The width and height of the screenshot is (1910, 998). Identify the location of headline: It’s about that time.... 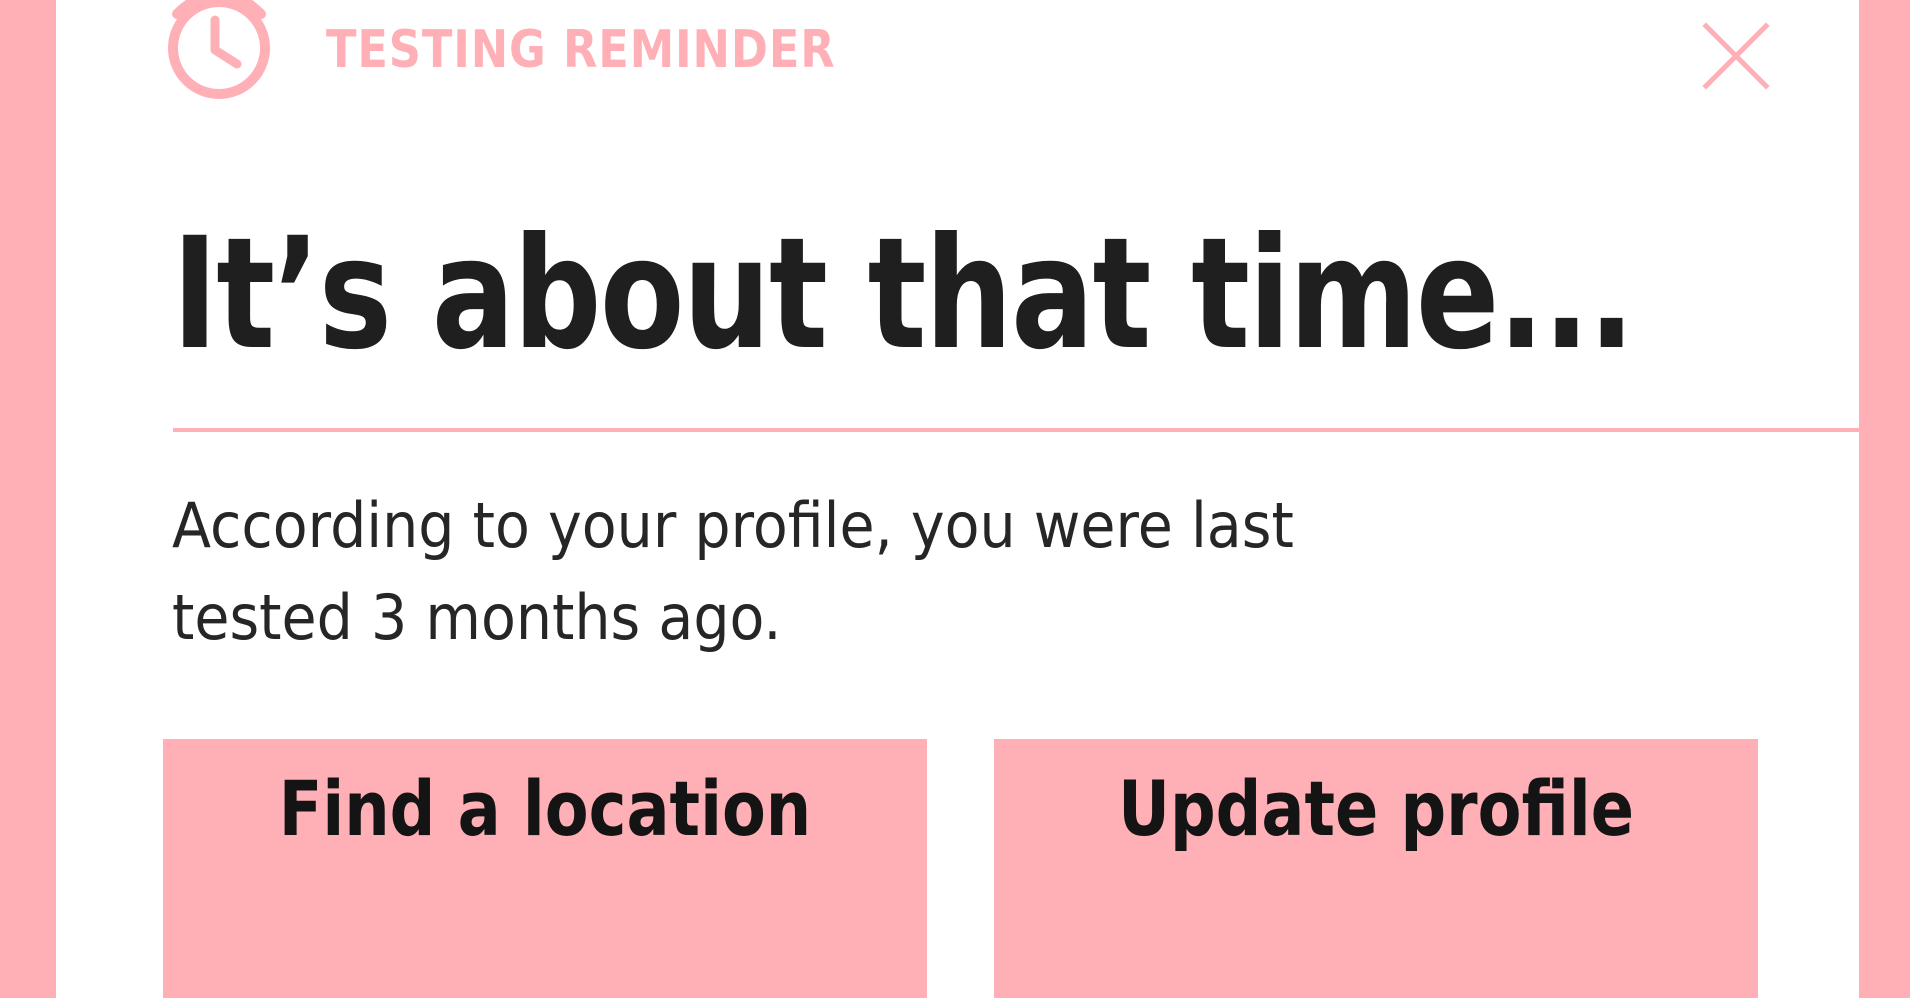
(903, 294).